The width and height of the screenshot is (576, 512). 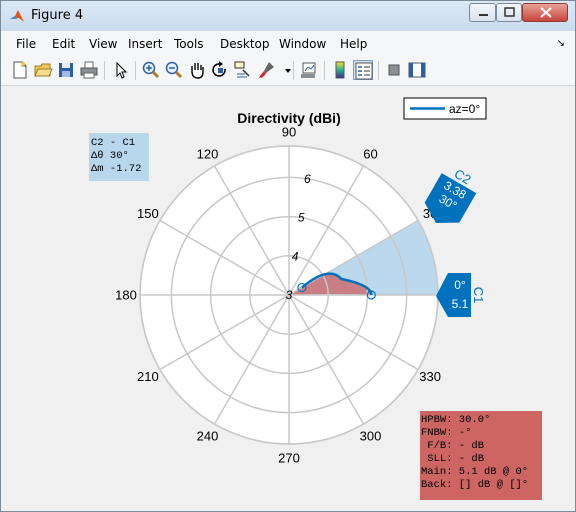 What do you see at coordinates (474, 472) in the screenshot?
I see `metric-main: Main: 5.1 dB @ 0°` at bounding box center [474, 472].